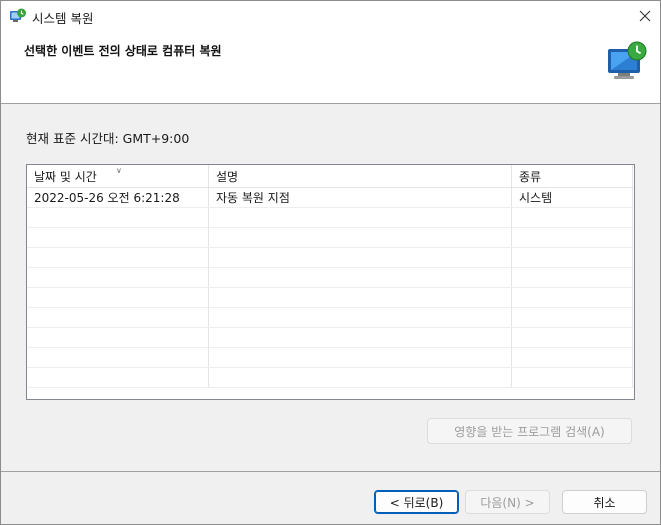  Describe the element at coordinates (572, 176) in the screenshot. I see `column-header-type: 종류` at that location.